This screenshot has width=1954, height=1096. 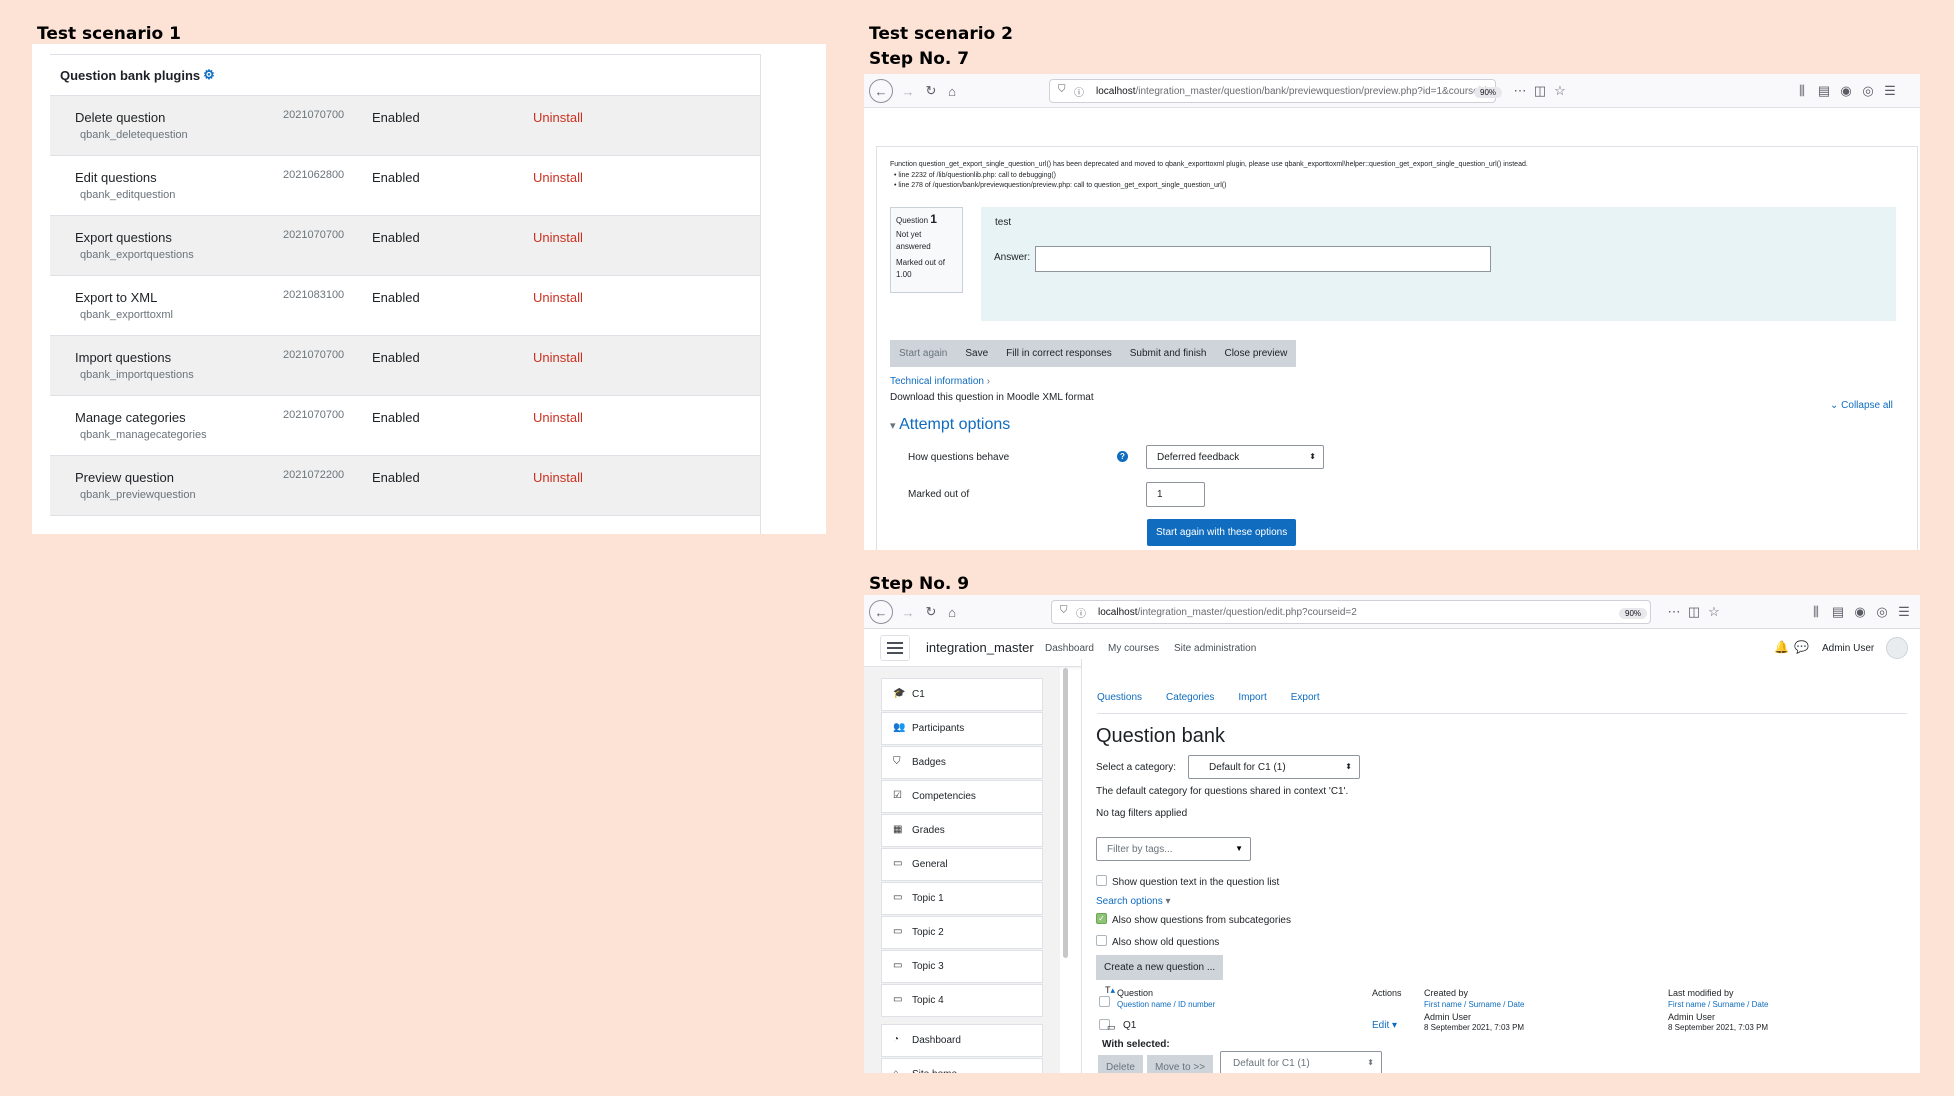 What do you see at coordinates (1687, 1004) in the screenshot?
I see `sort-modified-first-name: First name` at bounding box center [1687, 1004].